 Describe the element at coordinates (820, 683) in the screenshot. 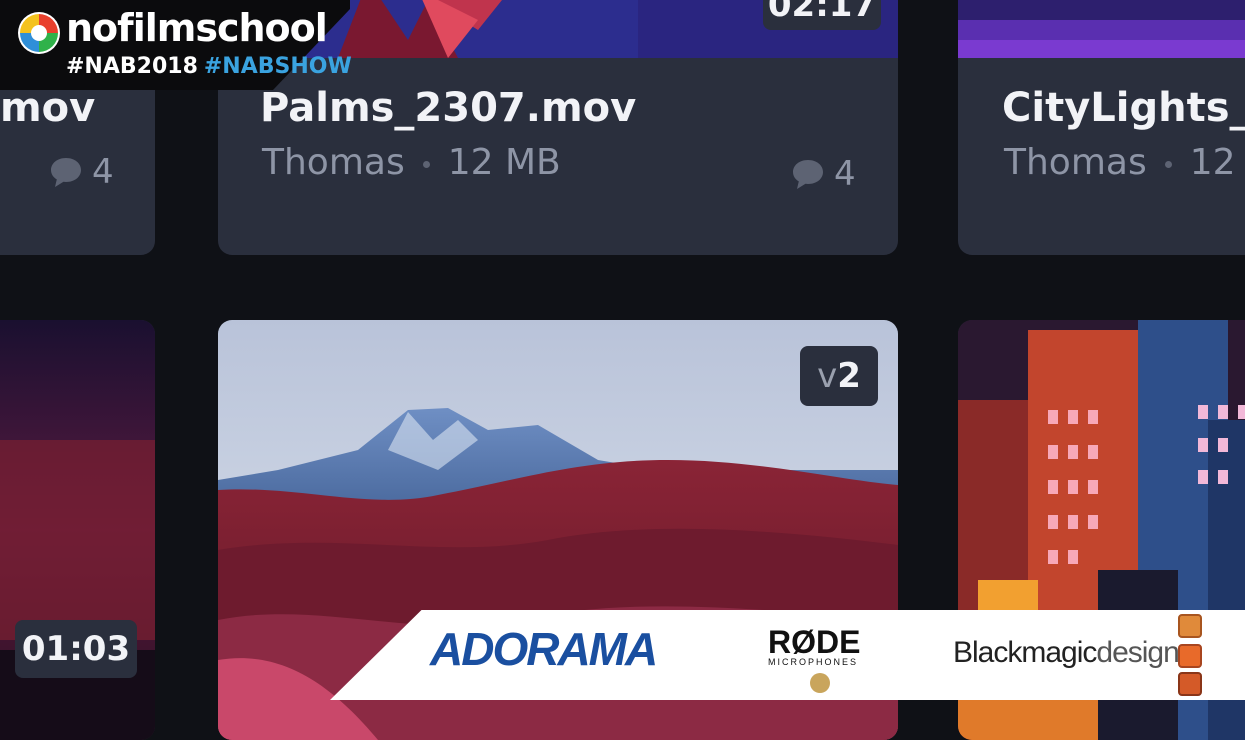

I see `rode-dot-icon` at that location.